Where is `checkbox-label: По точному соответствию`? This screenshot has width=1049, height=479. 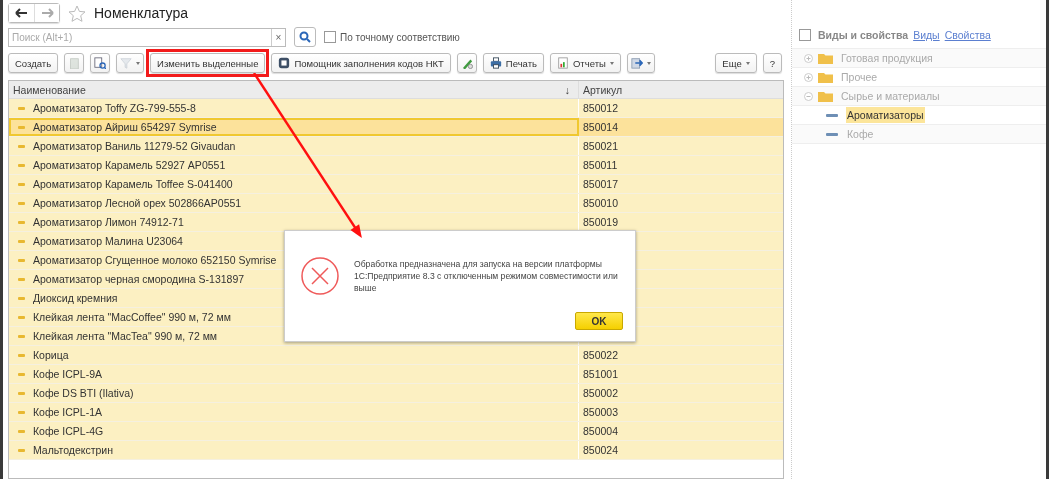
checkbox-label: По точному соответствию is located at coordinates (400, 37).